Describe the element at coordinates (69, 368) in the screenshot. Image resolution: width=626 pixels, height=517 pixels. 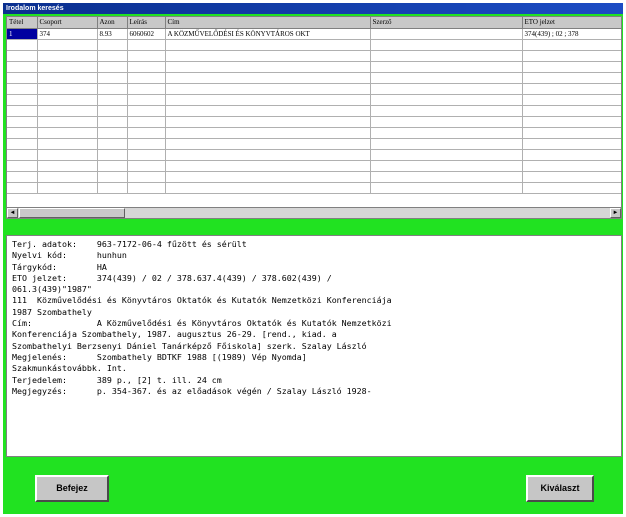
I see `detail-line: Szakmunkástovábbk. Int.` at that location.